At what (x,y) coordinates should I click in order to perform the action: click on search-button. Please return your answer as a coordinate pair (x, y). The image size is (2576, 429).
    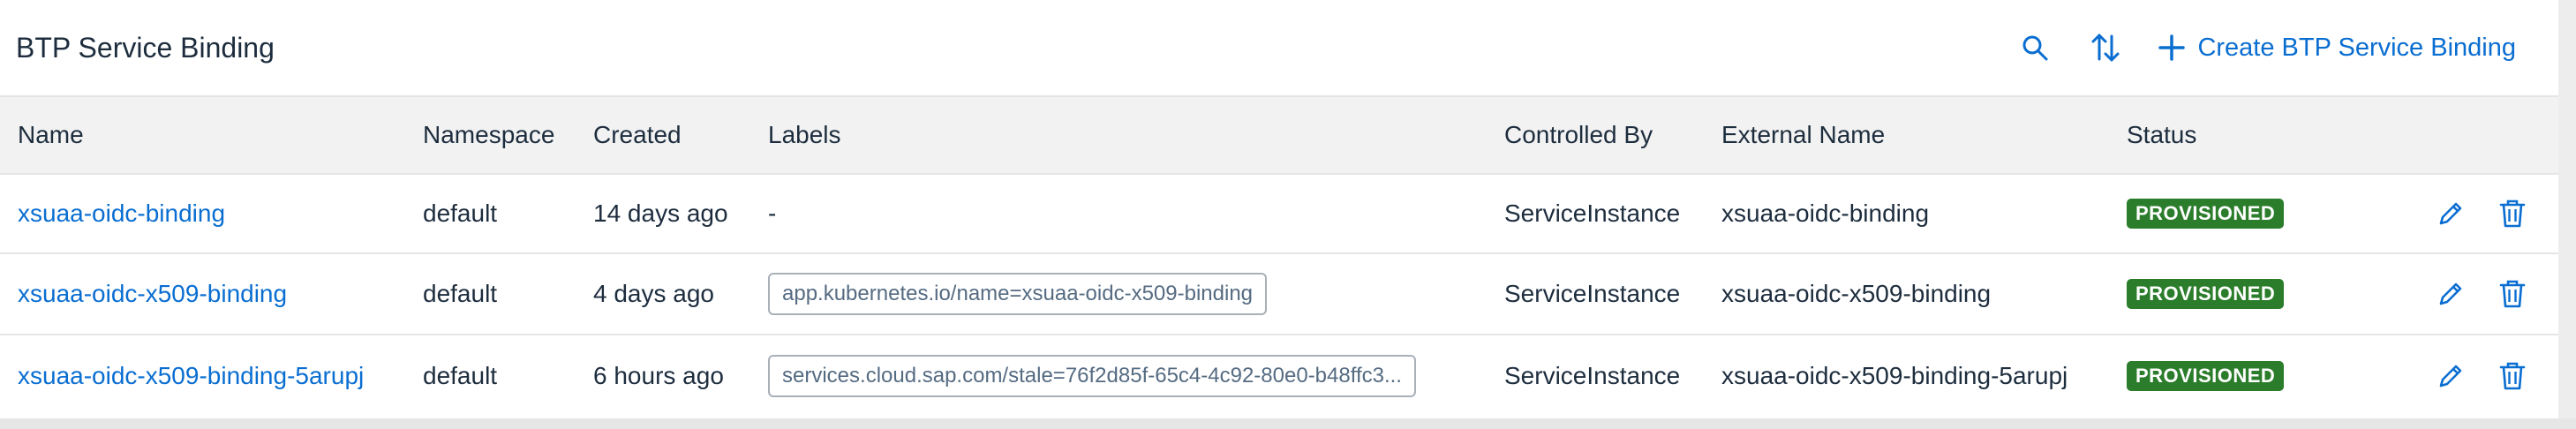
    Looking at the image, I should click on (2035, 48).